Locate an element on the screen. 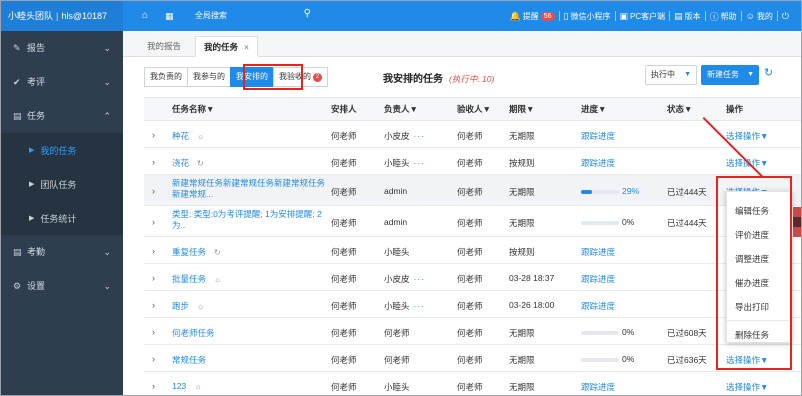 The image size is (802, 396). table-row: › 常规任务 何老师 何老师 何老师 无期限 0% 已过636天 选择操作▼ is located at coordinates (472, 358).